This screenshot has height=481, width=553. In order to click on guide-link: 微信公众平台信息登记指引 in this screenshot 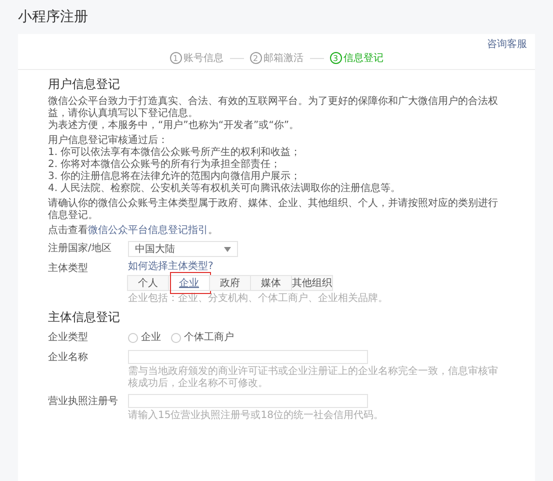, I will do `click(148, 230)`.